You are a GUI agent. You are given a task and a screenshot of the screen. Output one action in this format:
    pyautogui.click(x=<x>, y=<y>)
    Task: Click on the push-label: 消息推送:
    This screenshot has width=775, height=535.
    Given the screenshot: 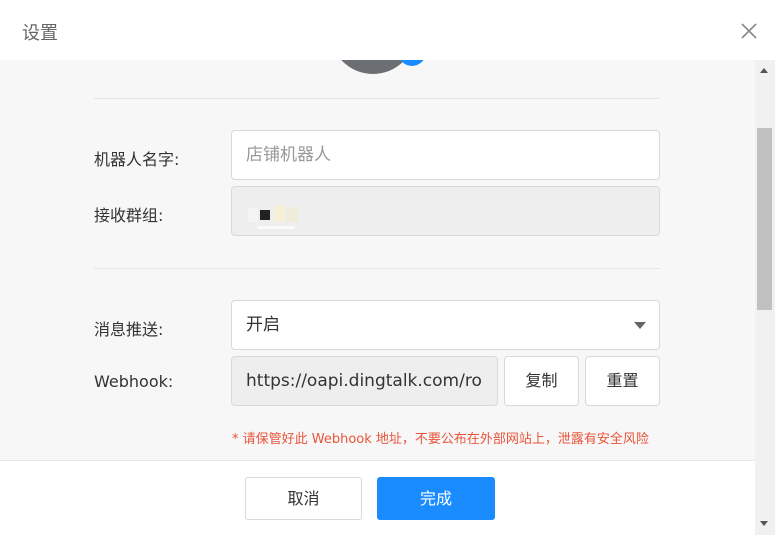 What is the action you would take?
    pyautogui.click(x=129, y=329)
    